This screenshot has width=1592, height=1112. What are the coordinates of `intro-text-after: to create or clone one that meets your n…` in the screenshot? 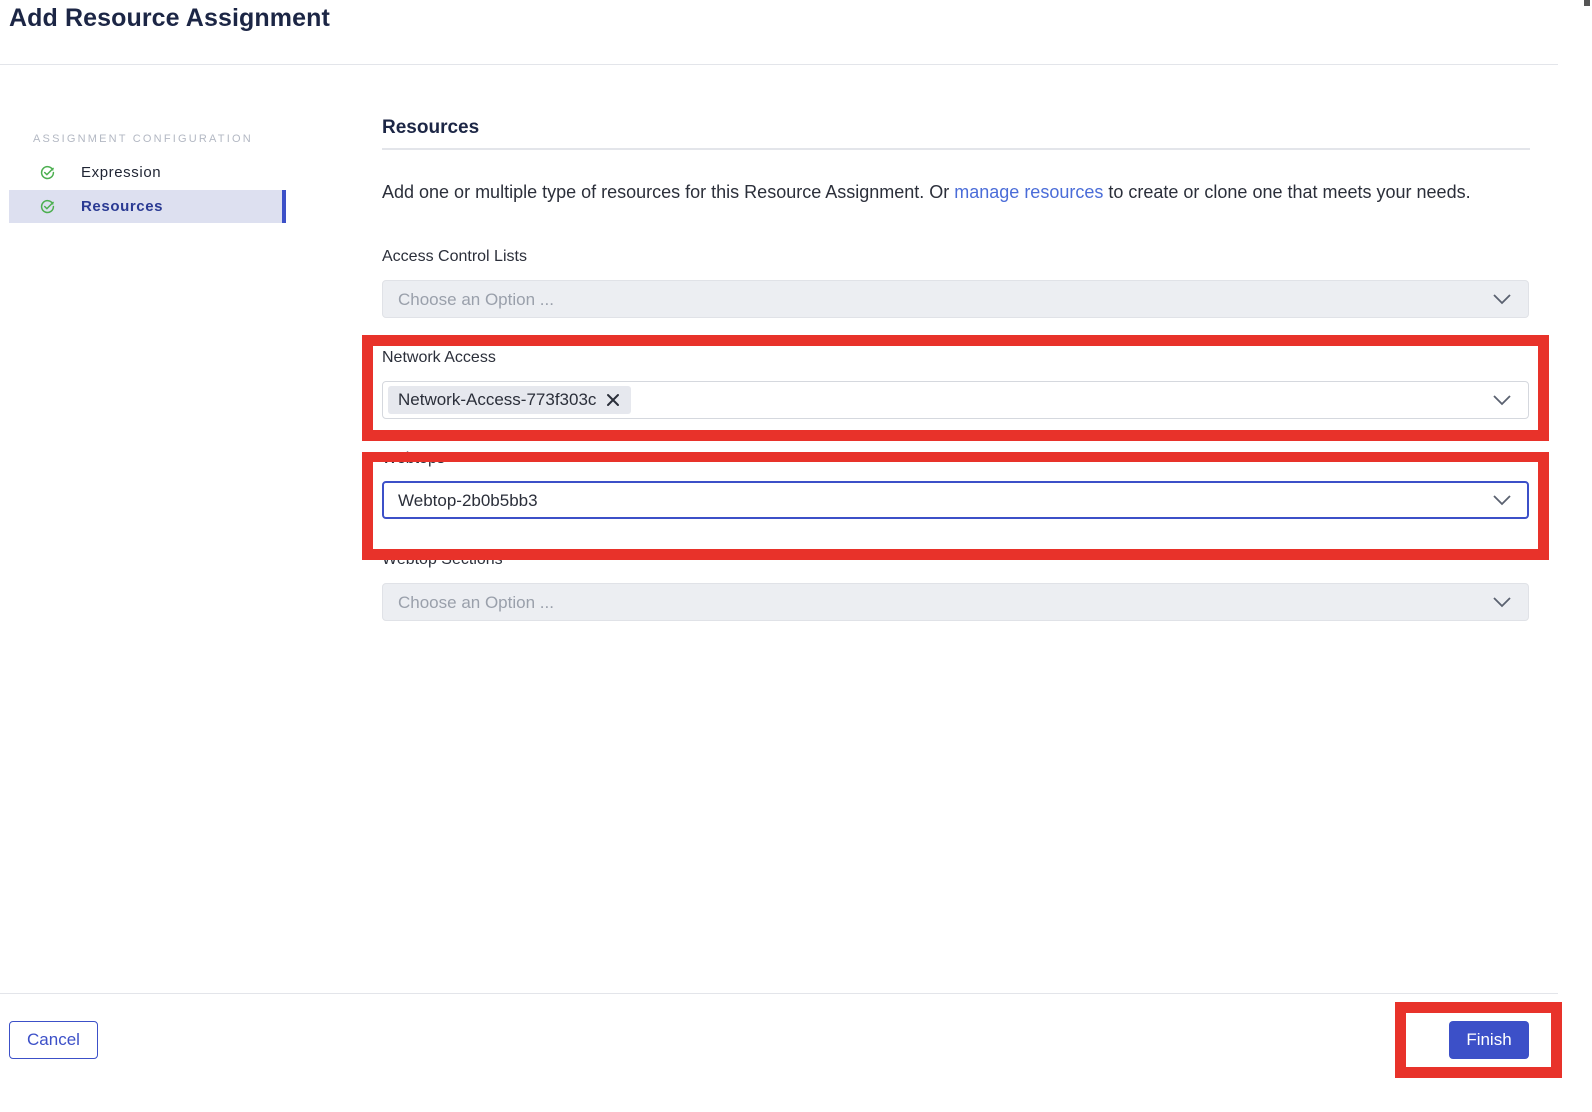 It's located at (1287, 192).